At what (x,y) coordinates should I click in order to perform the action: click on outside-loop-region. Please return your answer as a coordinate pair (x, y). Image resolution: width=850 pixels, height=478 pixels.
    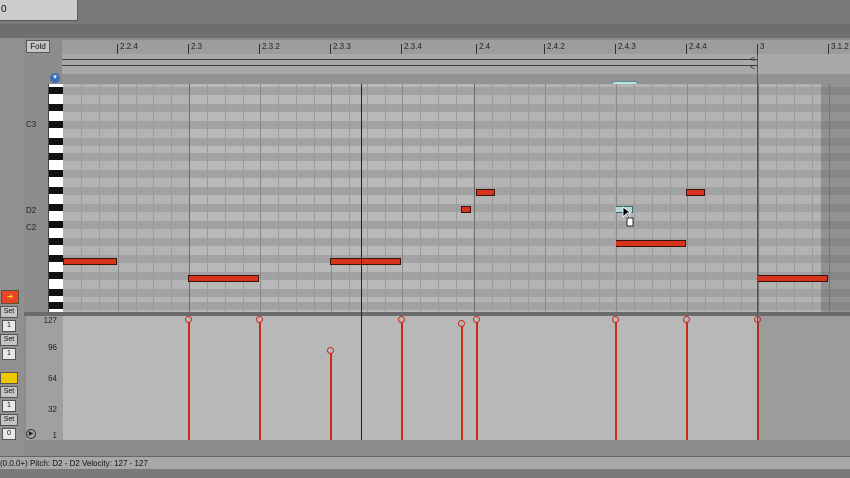
    Looking at the image, I should click on (804, 378).